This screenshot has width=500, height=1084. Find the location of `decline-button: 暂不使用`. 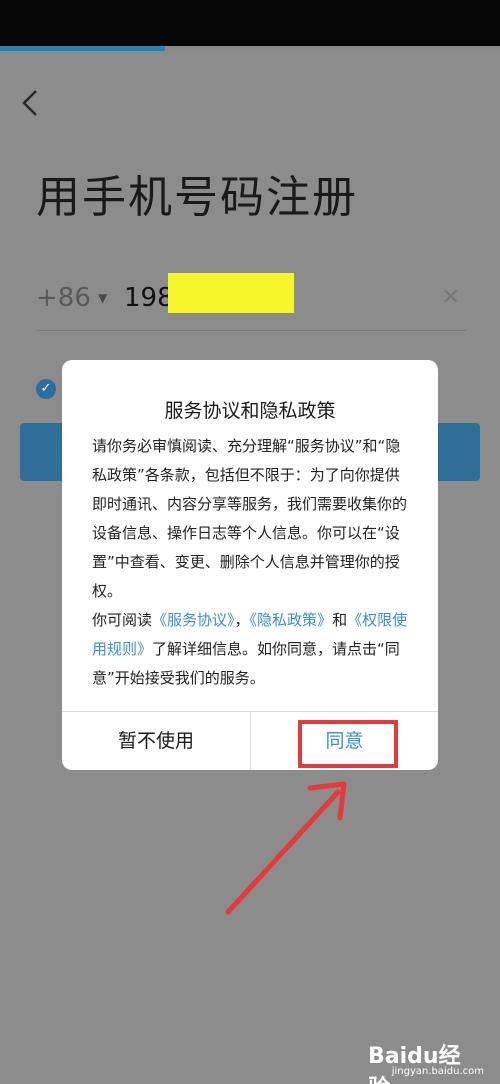

decline-button: 暂不使用 is located at coordinates (156, 741).